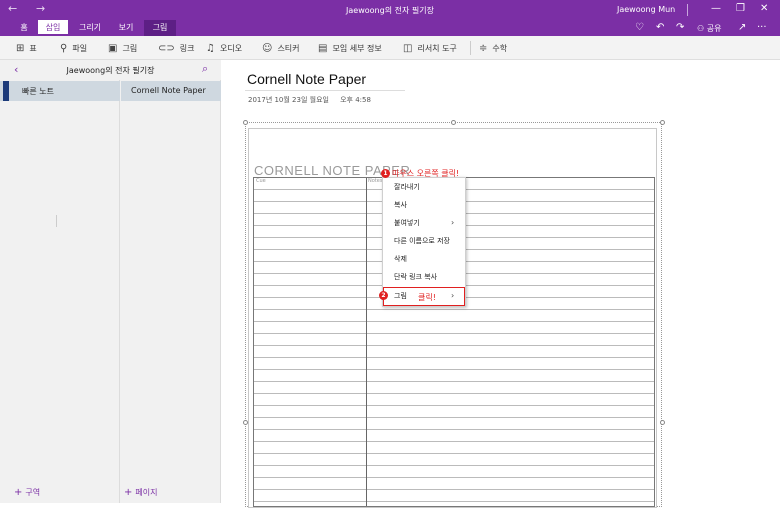 The image size is (780, 508). What do you see at coordinates (130, 48) in the screenshot?
I see `insert-picture-label: 그림` at bounding box center [130, 48].